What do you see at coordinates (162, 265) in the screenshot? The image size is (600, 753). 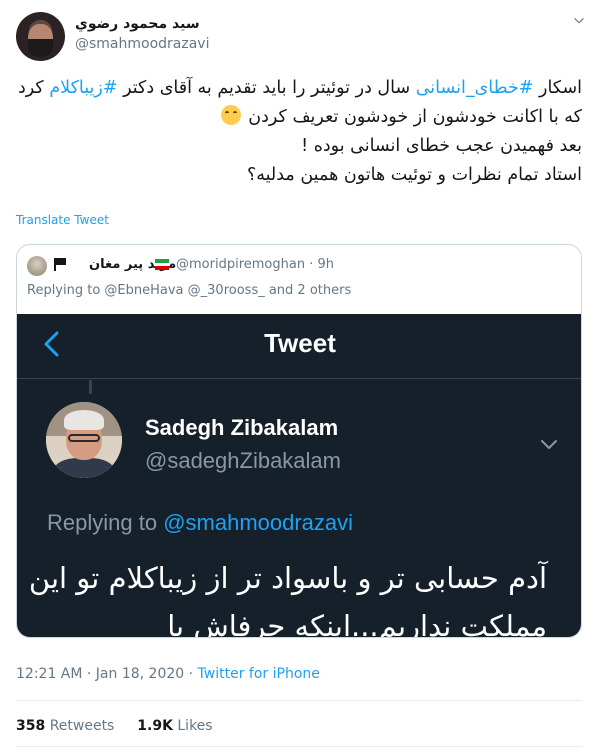 I see `iran-flag-icon` at bounding box center [162, 265].